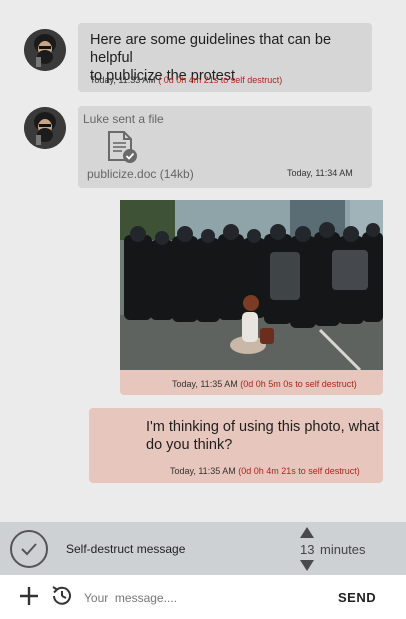  I want to click on timestamp: Today, 11:33 AM, so click(123, 80).